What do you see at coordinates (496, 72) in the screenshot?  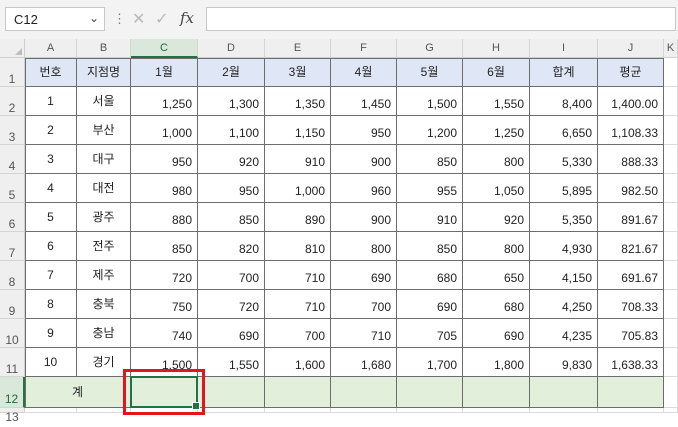 I see `table-header-cell: 6월` at bounding box center [496, 72].